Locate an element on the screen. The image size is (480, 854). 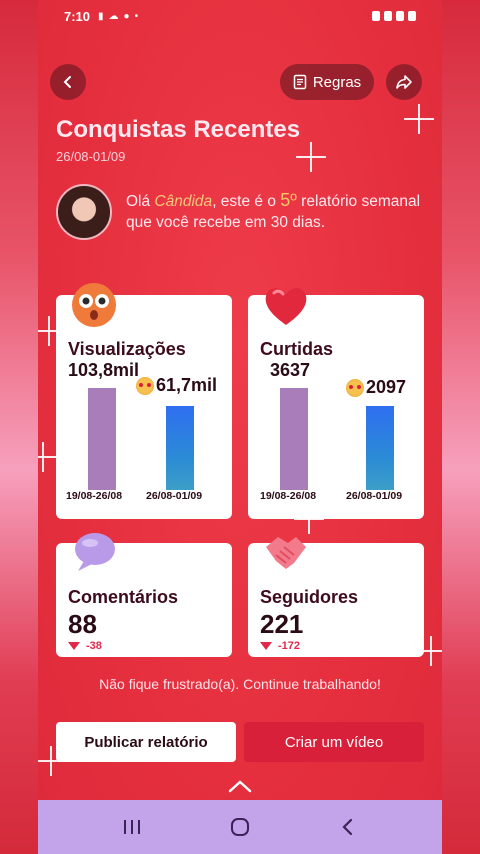
views-label: Visualizações is located at coordinates (127, 349).